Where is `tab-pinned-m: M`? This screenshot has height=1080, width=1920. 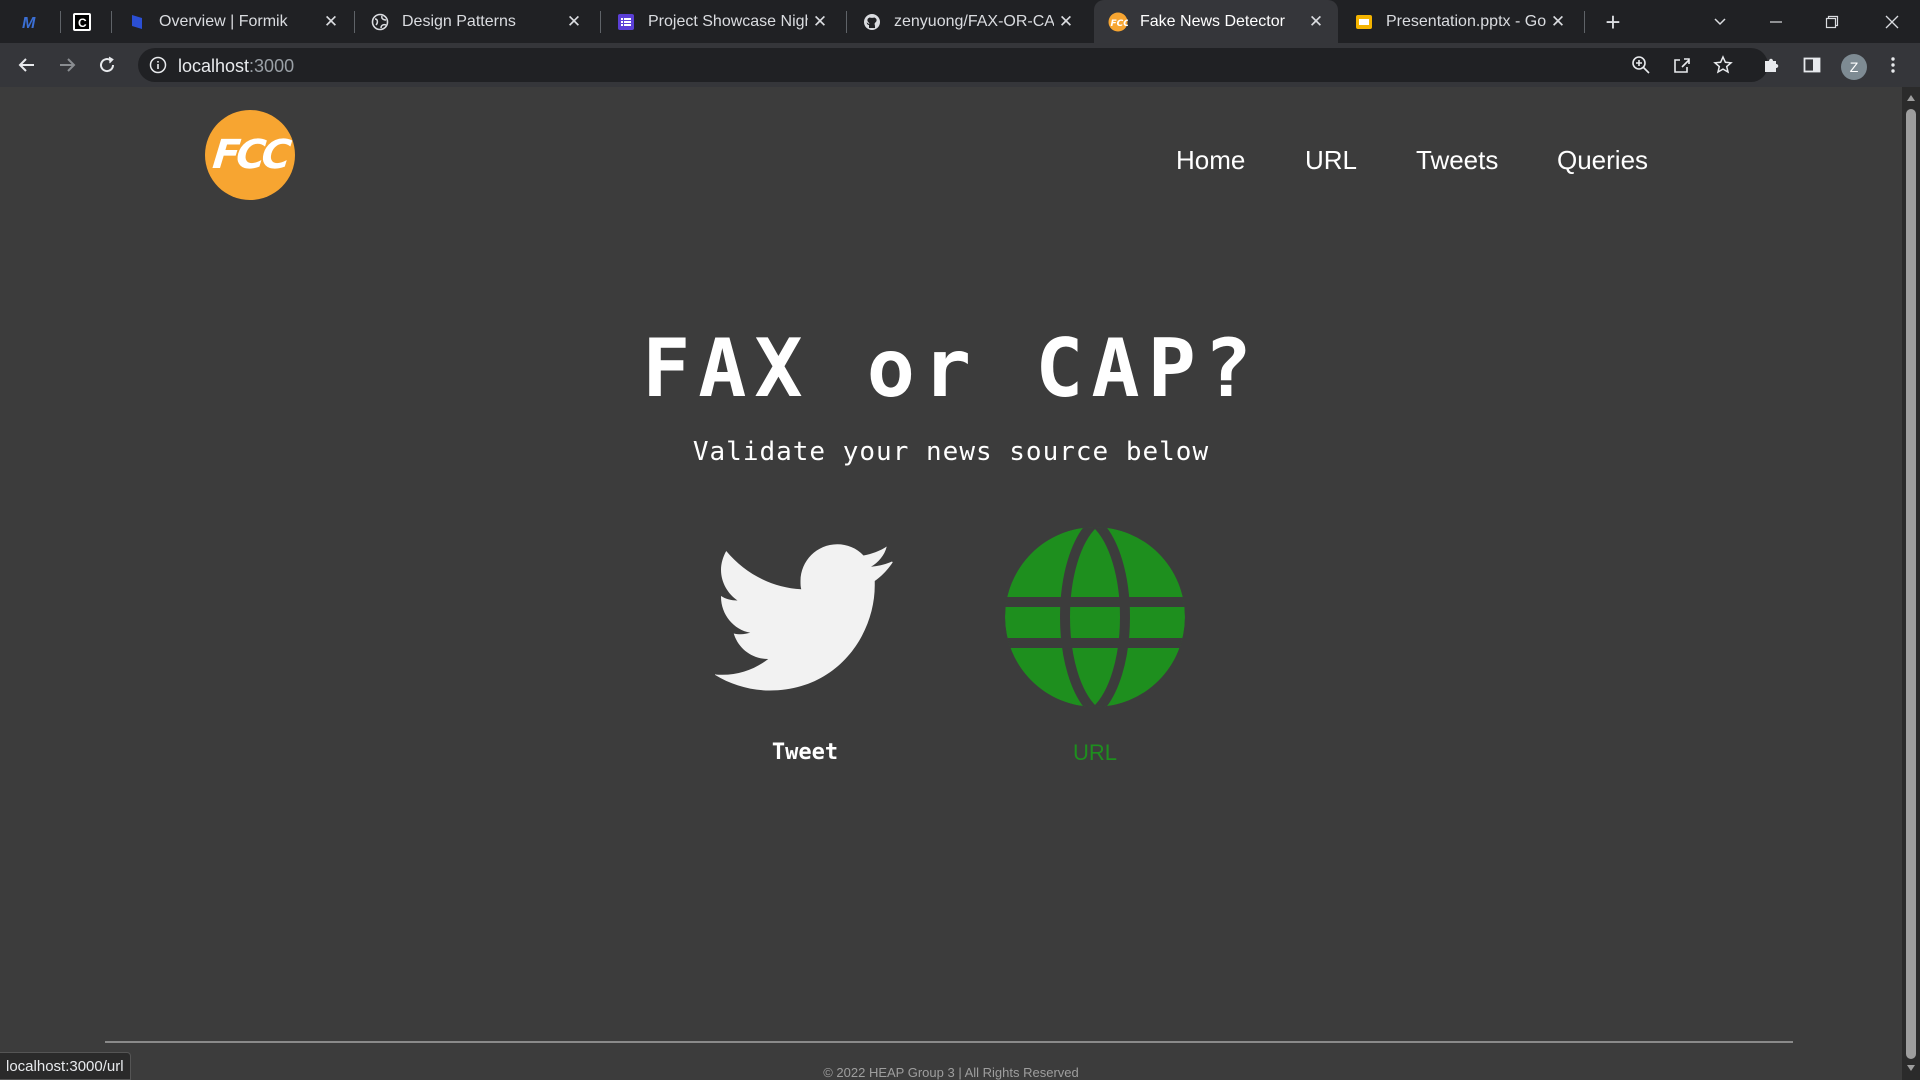
tab-pinned-m: M is located at coordinates (35, 21).